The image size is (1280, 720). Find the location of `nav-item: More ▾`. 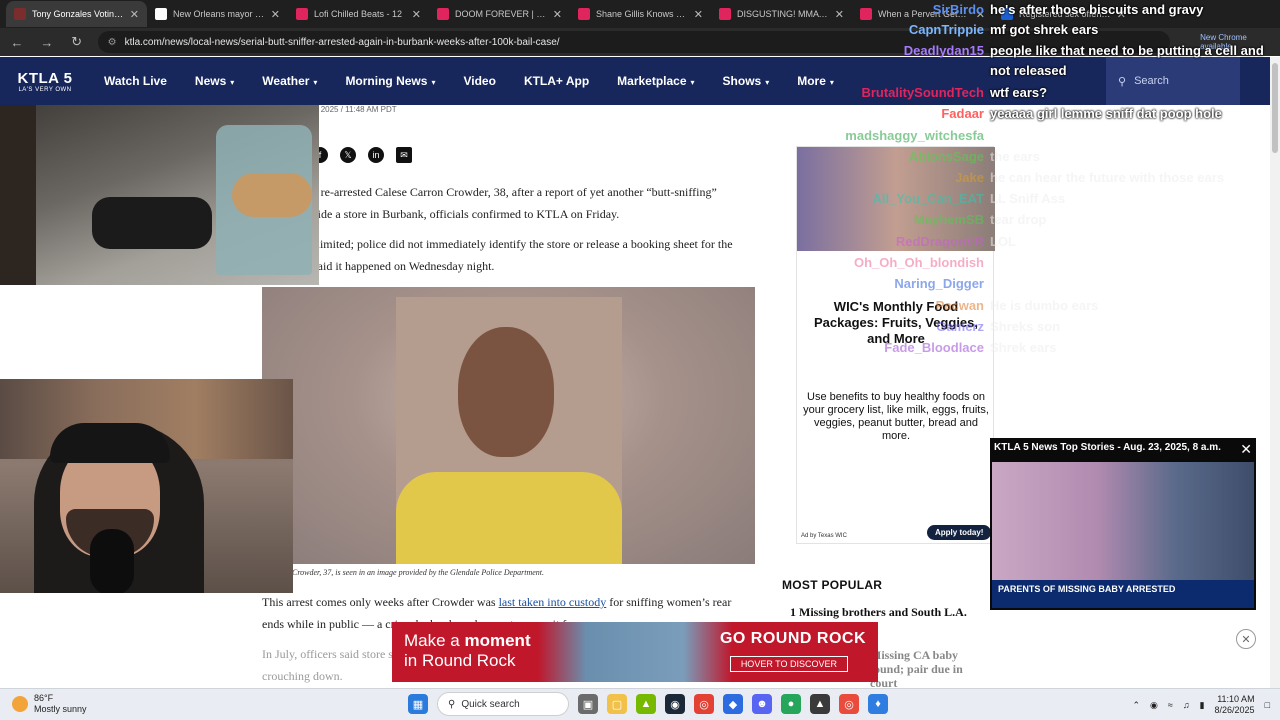

nav-item: More ▾ is located at coordinates (815, 81).